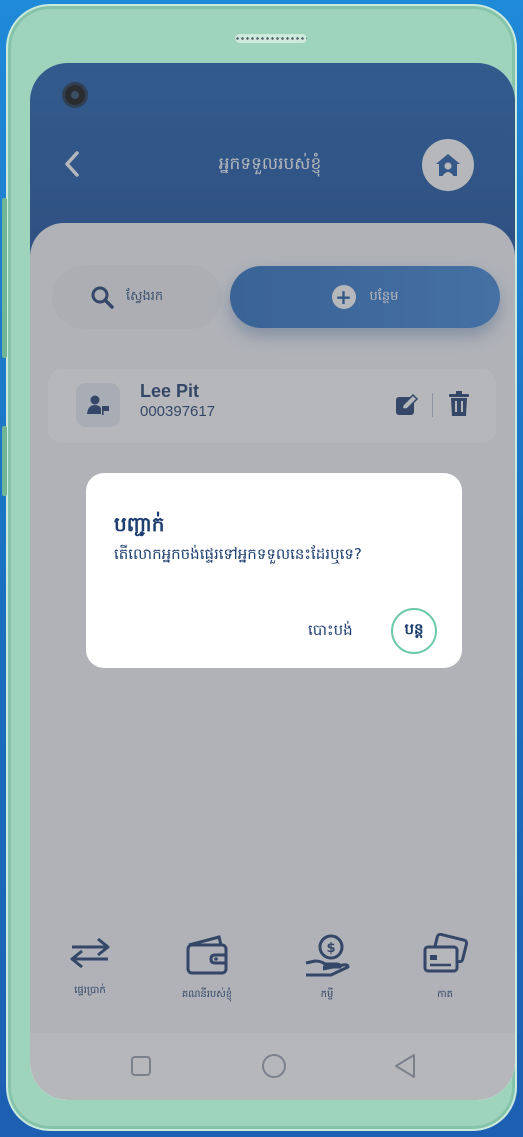 This screenshot has height=1137, width=523. I want to click on volume-down-button, so click(4, 461).